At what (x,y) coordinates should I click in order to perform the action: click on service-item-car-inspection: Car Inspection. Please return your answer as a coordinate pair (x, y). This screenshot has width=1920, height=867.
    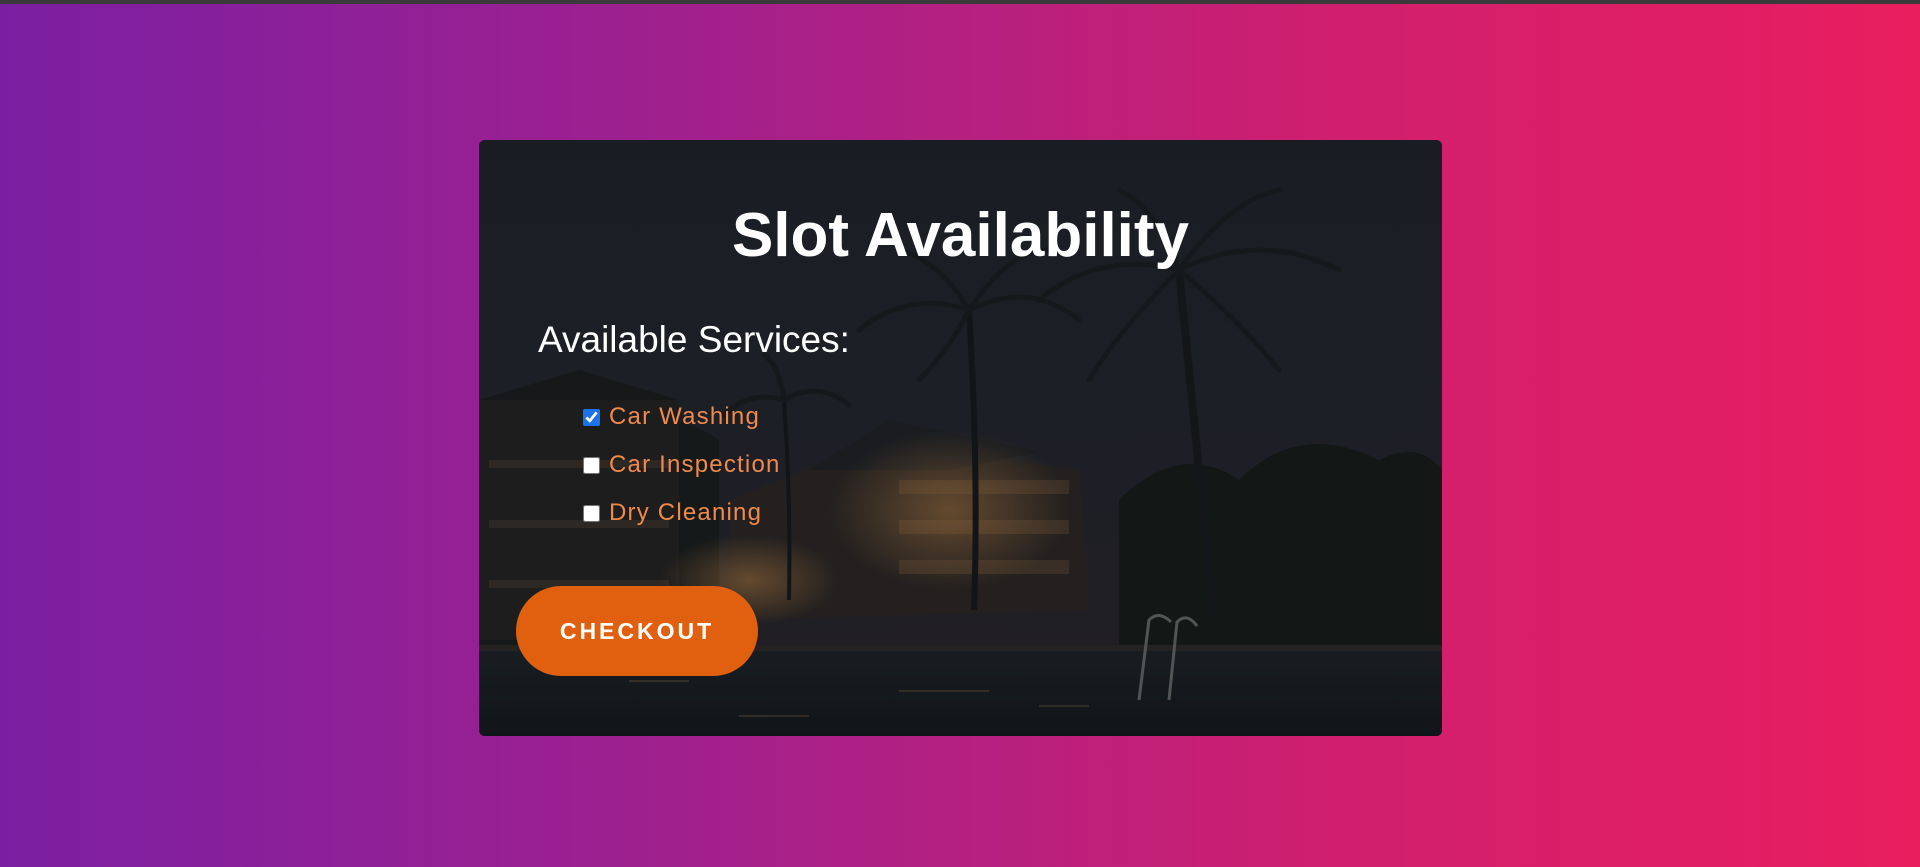
    Looking at the image, I should click on (682, 465).